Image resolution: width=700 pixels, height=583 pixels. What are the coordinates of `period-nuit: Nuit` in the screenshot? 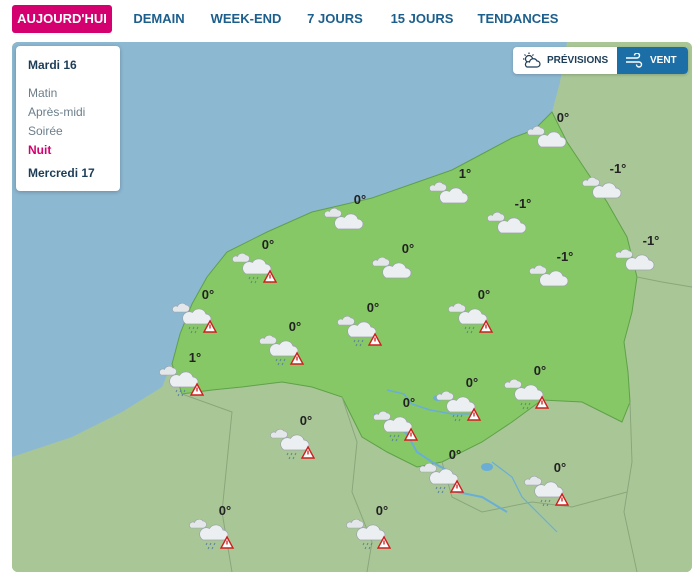 It's located at (39, 150).